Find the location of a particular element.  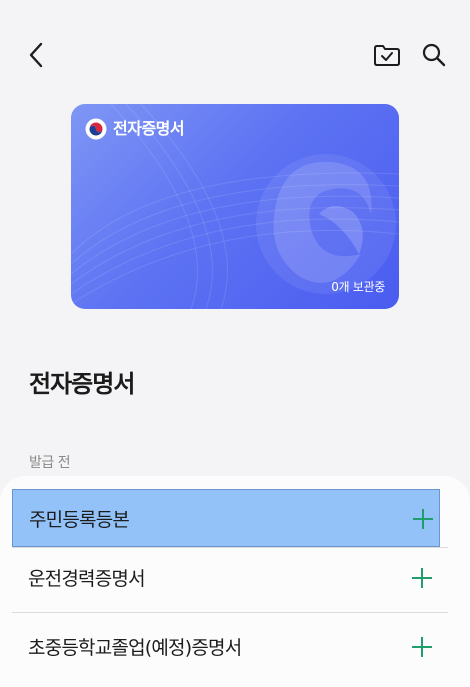

list-item-label: 운전경력증명서 is located at coordinates (87, 579).